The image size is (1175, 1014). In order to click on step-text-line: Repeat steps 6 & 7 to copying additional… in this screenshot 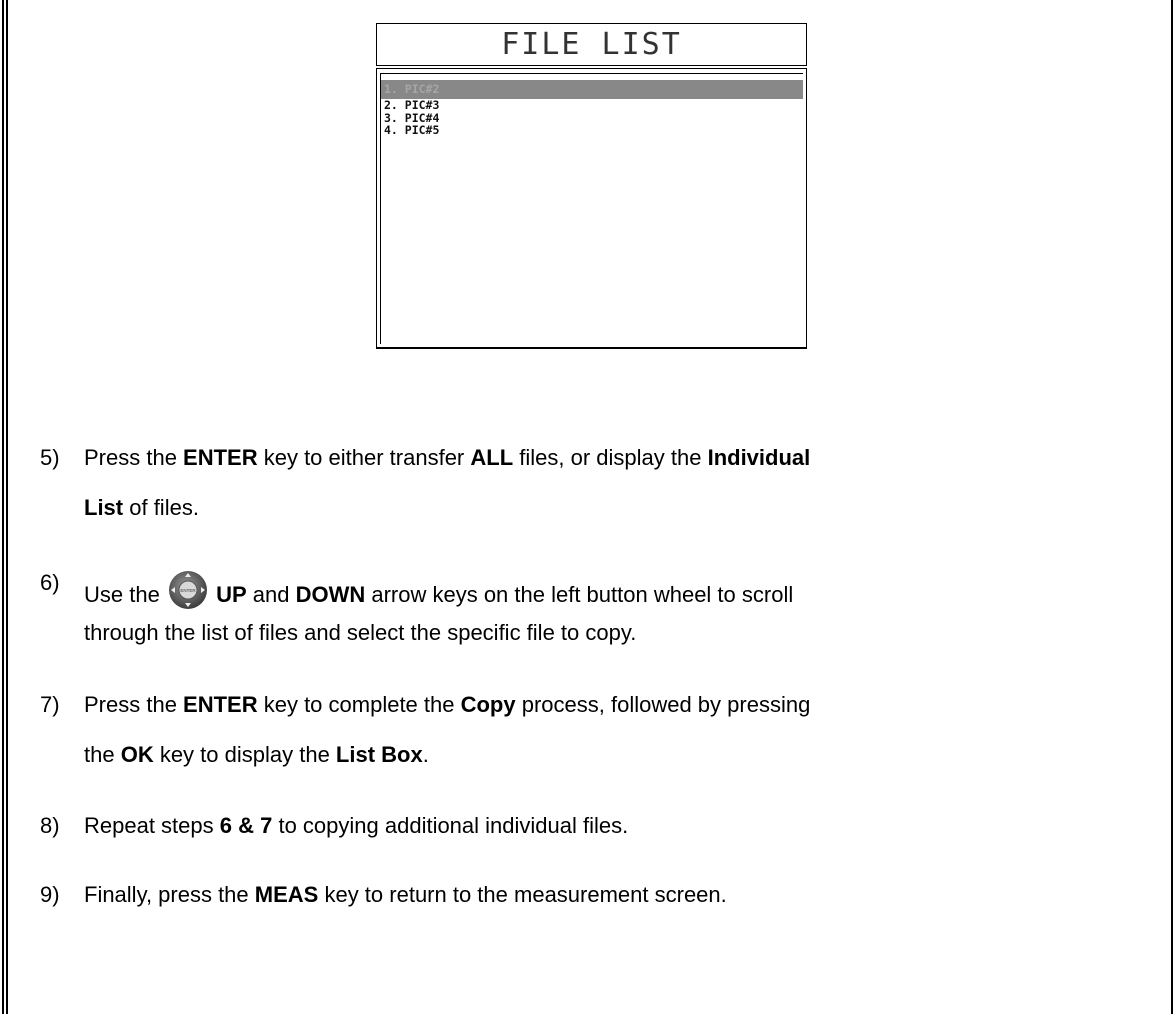, I will do `click(356, 825)`.